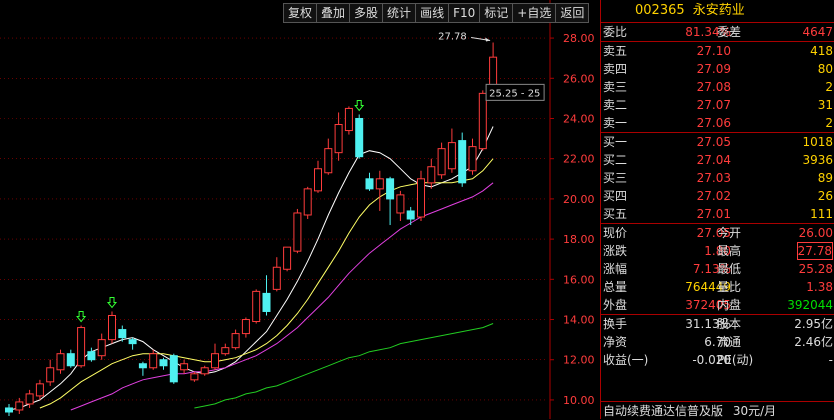 This screenshot has width=834, height=420. What do you see at coordinates (496, 13) in the screenshot?
I see `toolbar-mark-button: 标记` at bounding box center [496, 13].